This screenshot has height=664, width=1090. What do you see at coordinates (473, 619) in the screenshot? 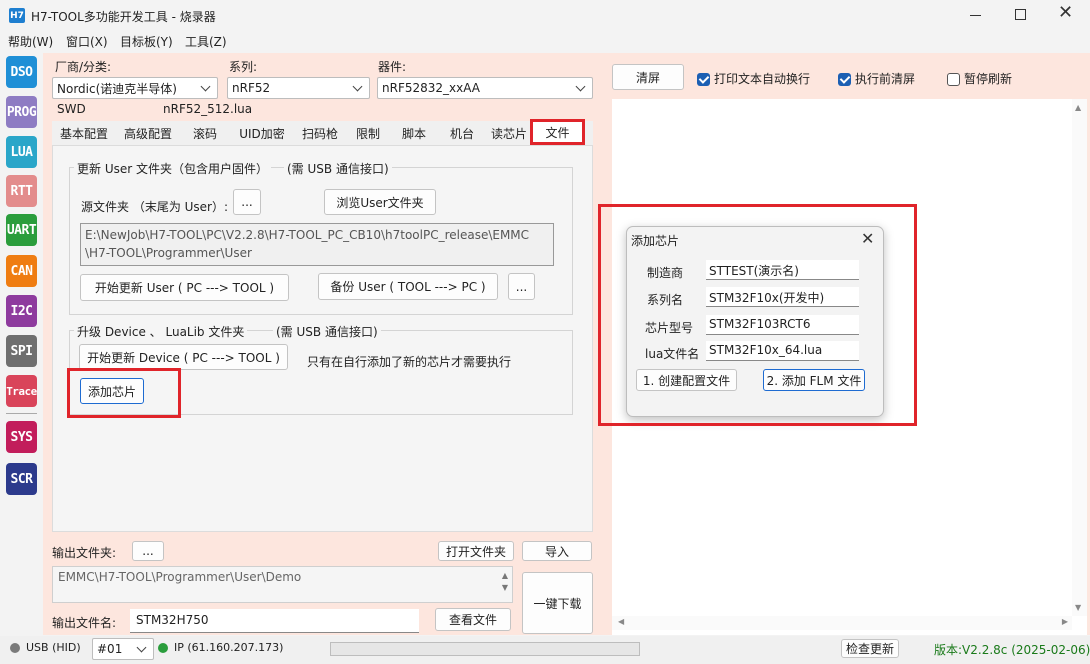
I see `view-file-button: 查看文件` at bounding box center [473, 619].